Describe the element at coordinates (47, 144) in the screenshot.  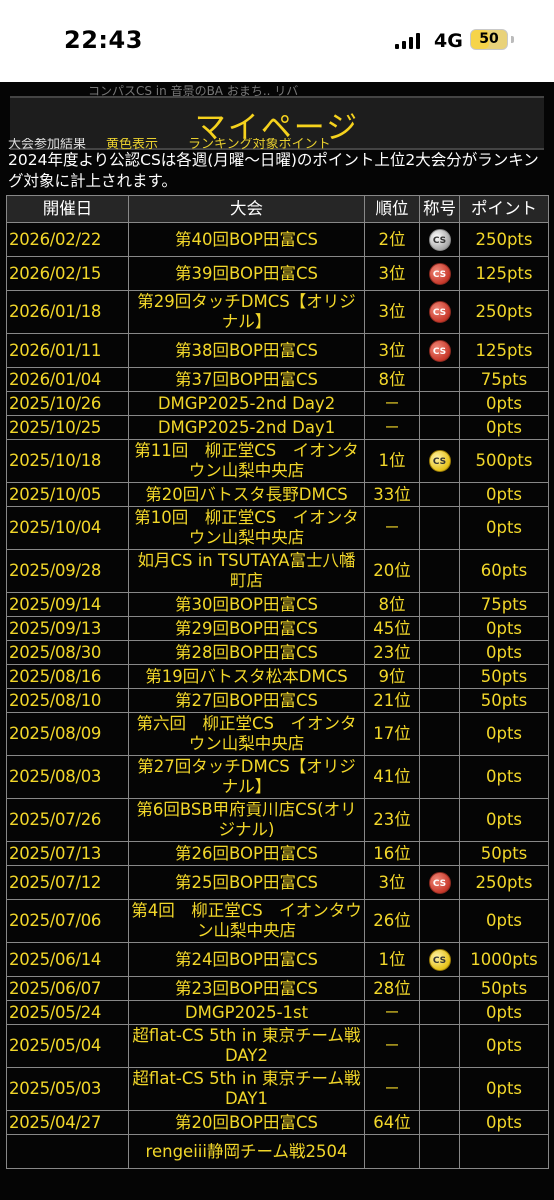
I see `legend-prefix: 大会参加結果` at that location.